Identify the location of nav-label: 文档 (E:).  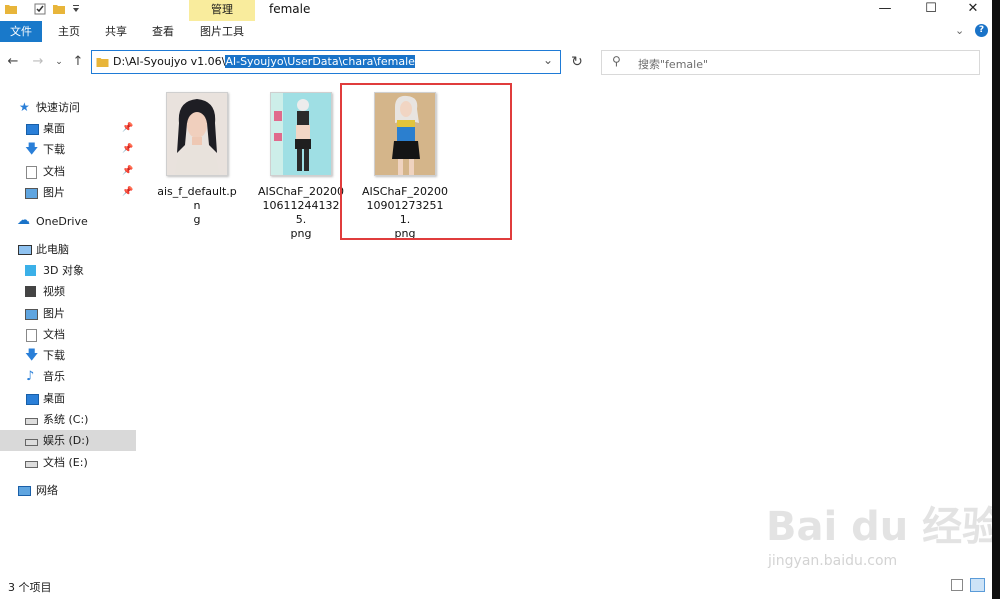
(65, 462).